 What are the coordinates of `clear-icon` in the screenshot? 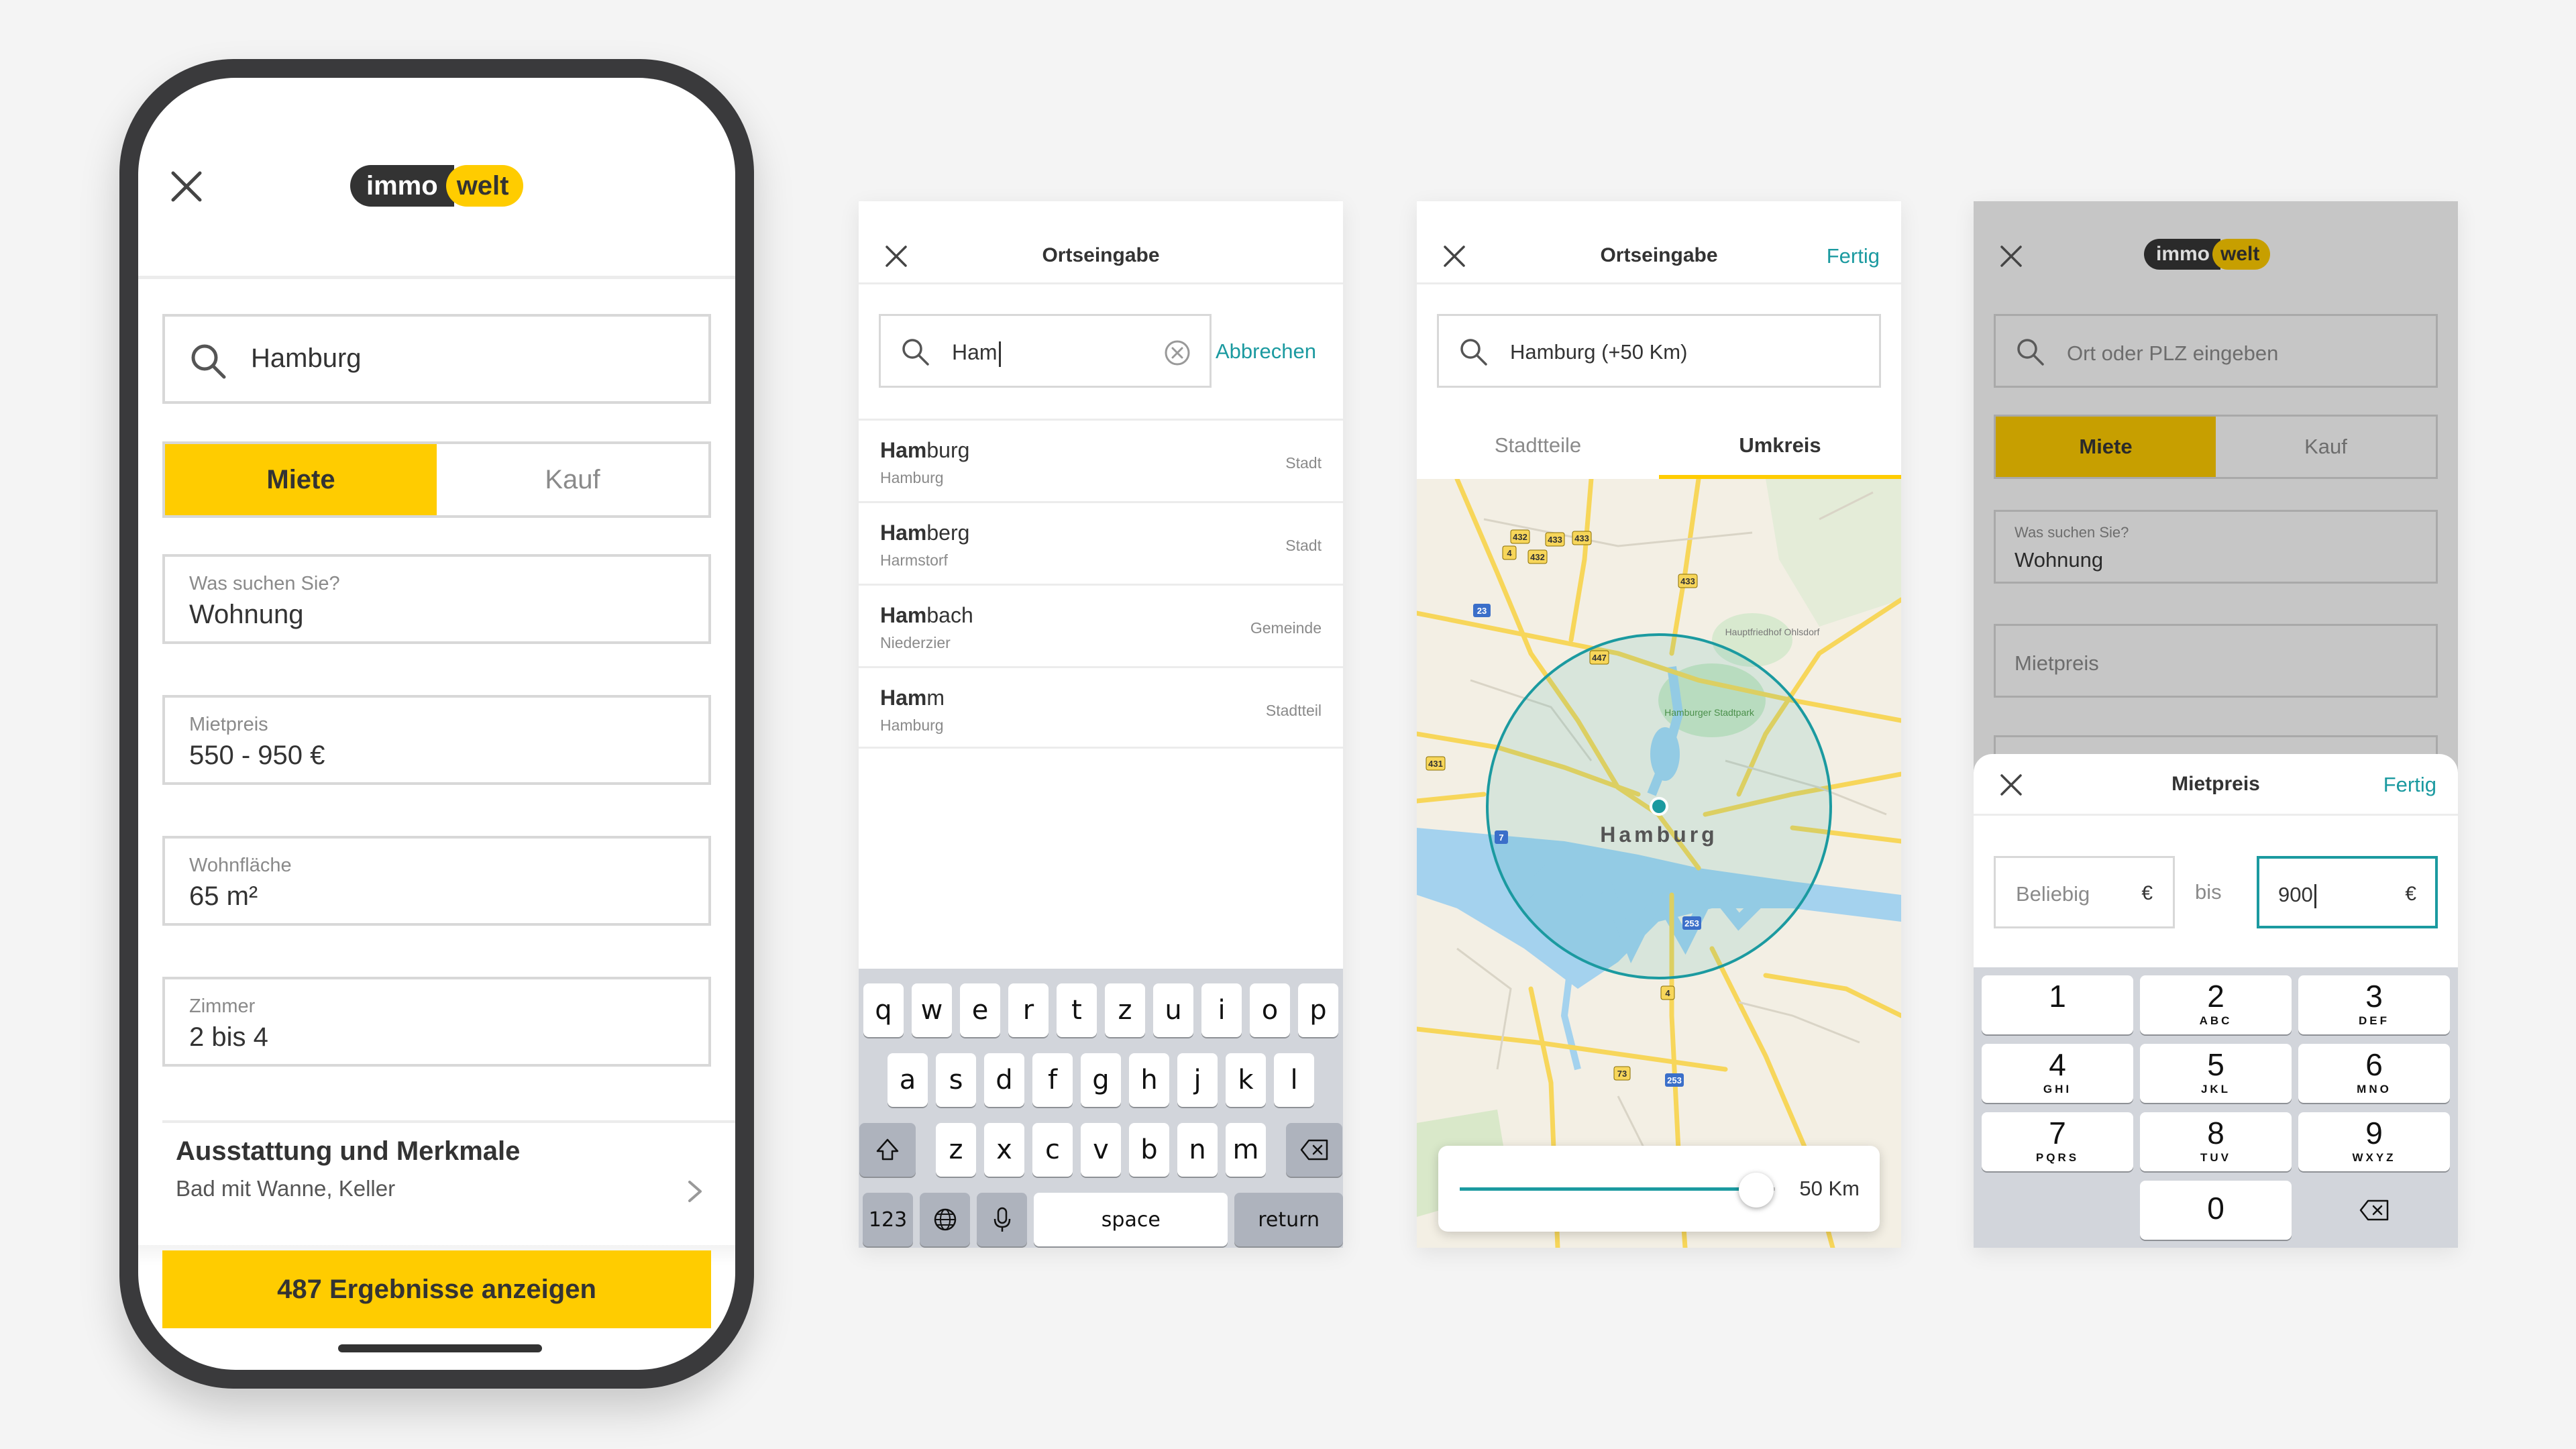 It's located at (1177, 352).